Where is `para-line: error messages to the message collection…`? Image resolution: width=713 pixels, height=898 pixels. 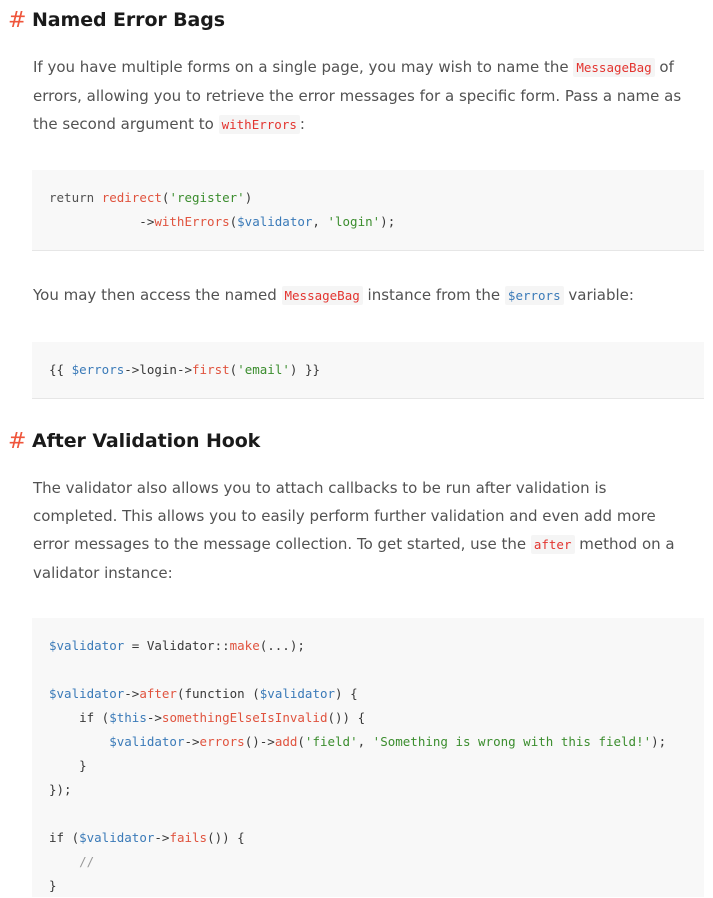
para-line: error messages to the message collection… is located at coordinates (354, 544).